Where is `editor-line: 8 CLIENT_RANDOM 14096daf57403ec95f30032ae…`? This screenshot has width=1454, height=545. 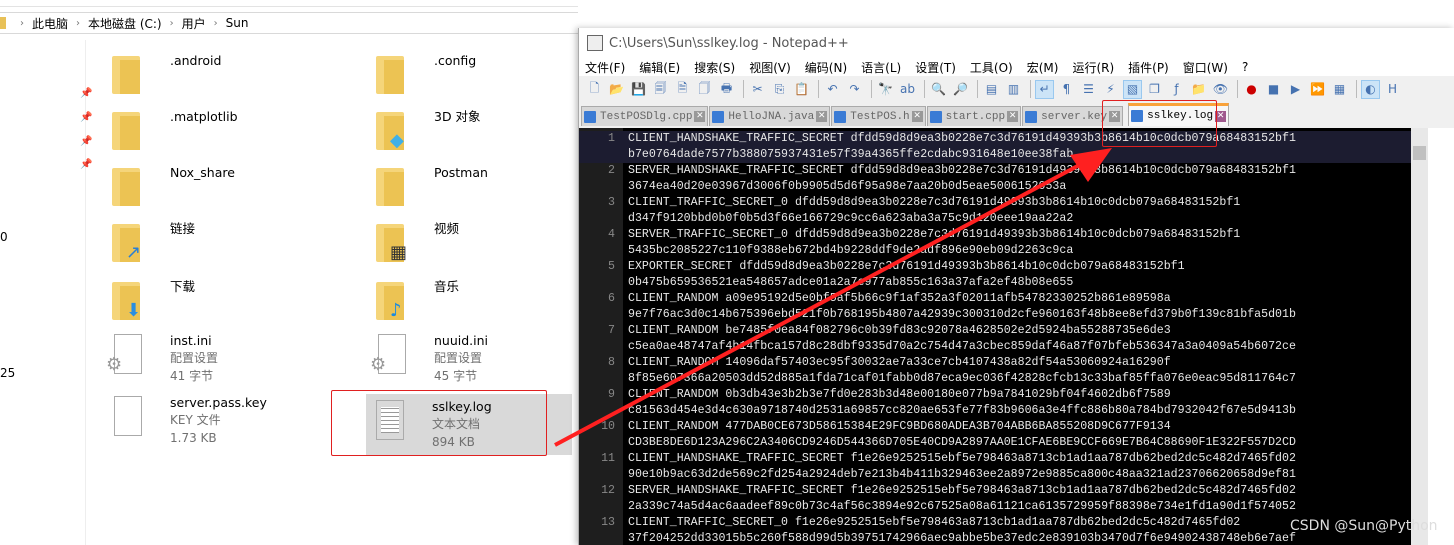
editor-line: 8 CLIENT_RANDOM 14096daf57403ec95f30032ae… is located at coordinates (995, 363).